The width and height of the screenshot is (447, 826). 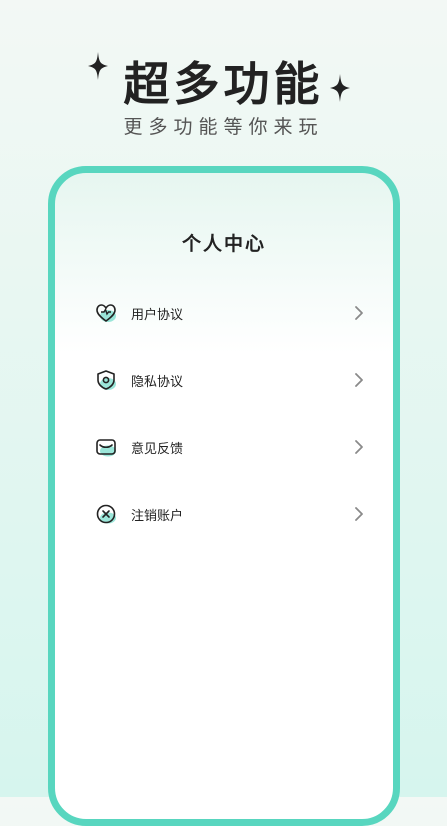 I want to click on privacy-shield-icon, so click(x=106, y=380).